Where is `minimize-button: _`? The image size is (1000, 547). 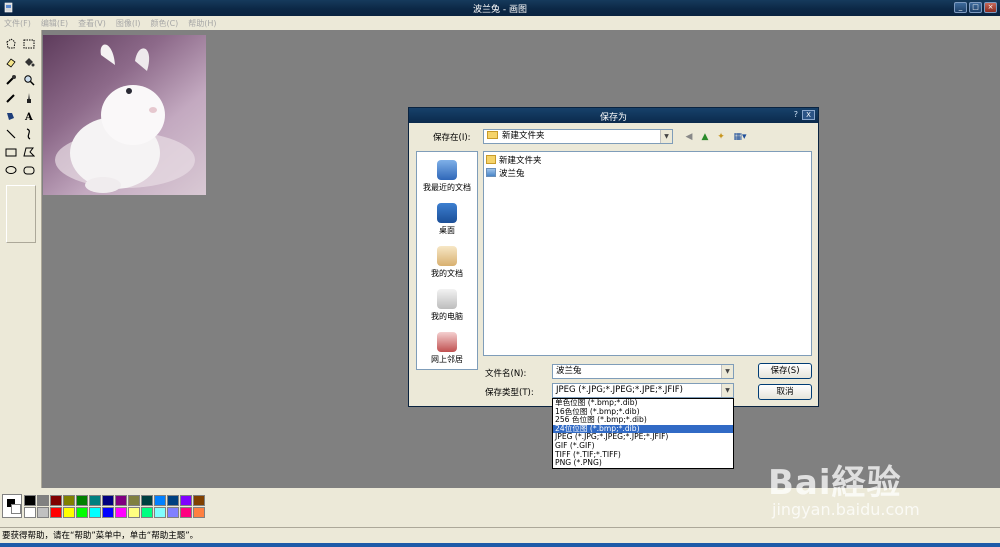
minimize-button: _ is located at coordinates (960, 7).